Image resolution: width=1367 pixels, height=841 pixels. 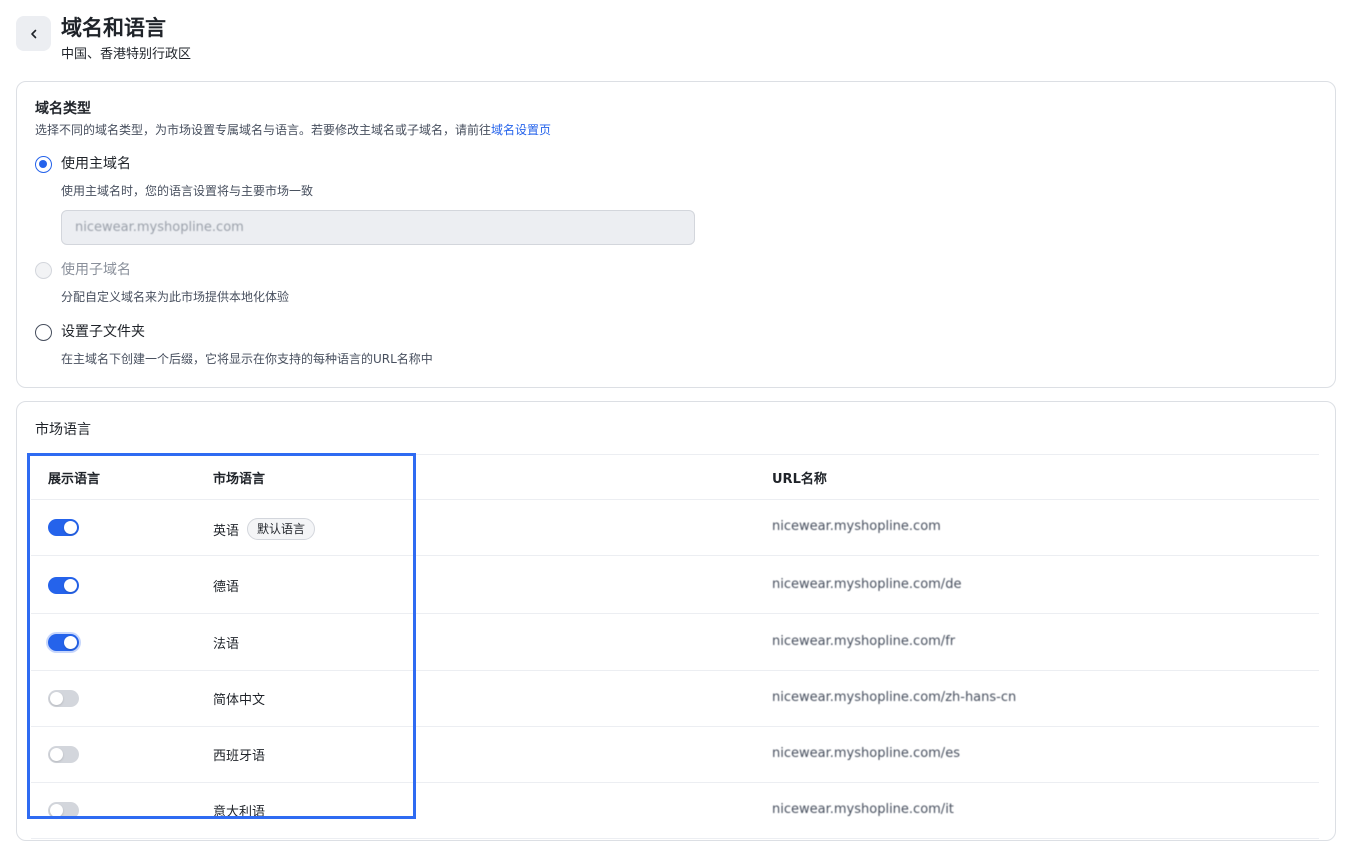 I want to click on radio-subfolder-label: 设置子文件夹, so click(x=103, y=332).